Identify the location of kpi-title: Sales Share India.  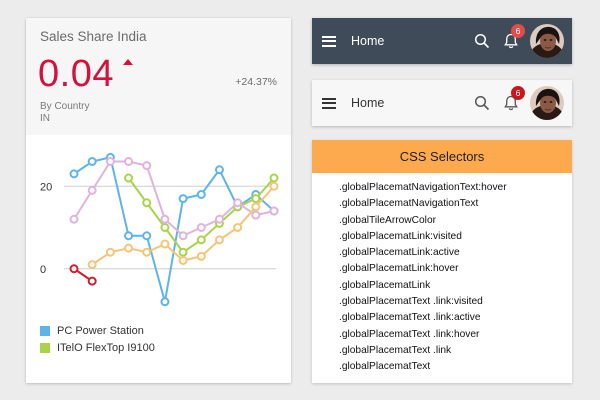
(93, 36).